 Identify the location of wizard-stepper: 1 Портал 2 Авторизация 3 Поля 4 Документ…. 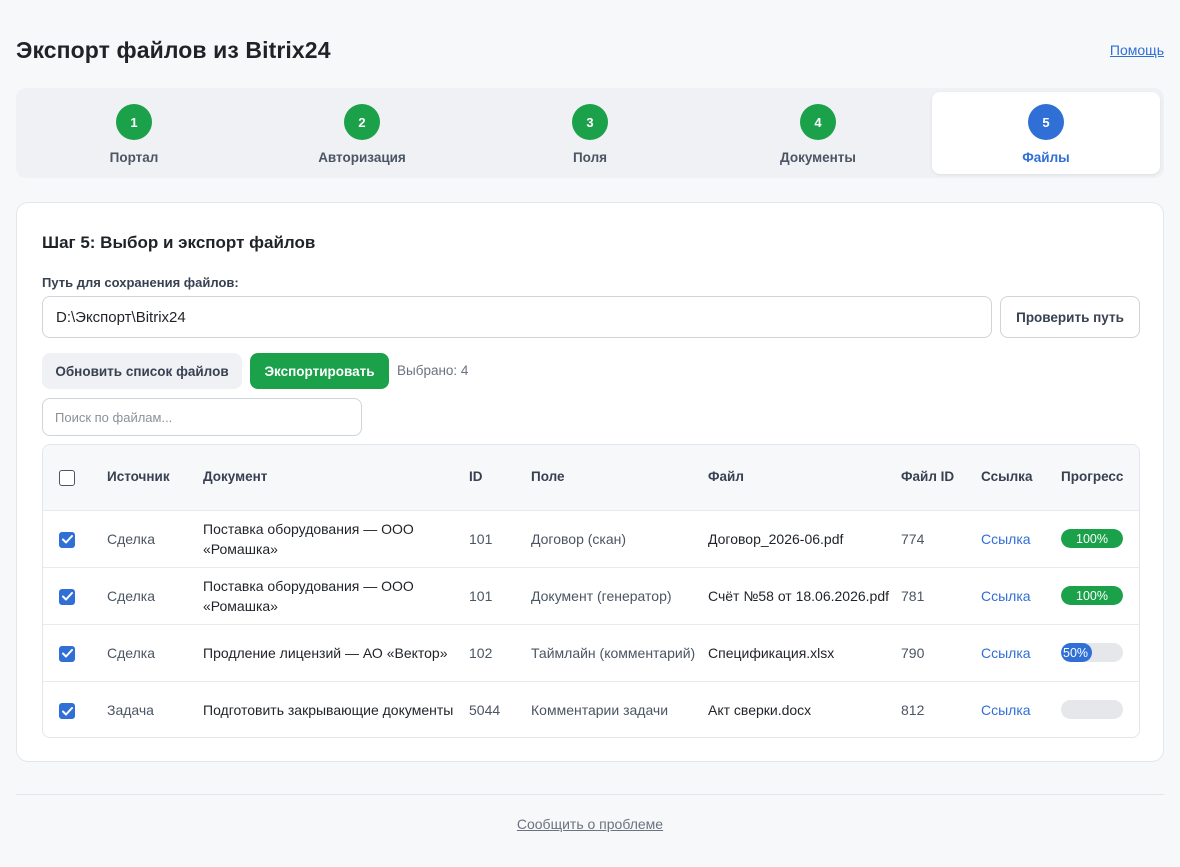
(590, 133).